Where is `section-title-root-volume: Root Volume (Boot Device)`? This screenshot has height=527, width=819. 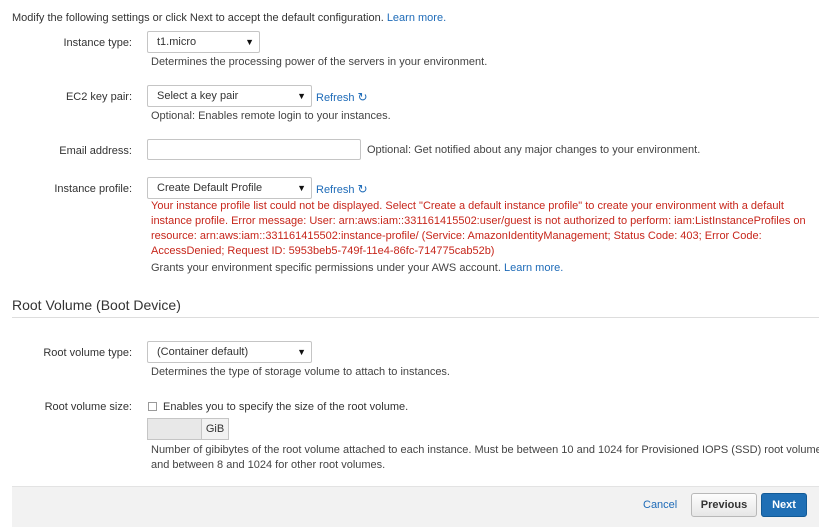
section-title-root-volume: Root Volume (Boot Device) is located at coordinates (96, 305).